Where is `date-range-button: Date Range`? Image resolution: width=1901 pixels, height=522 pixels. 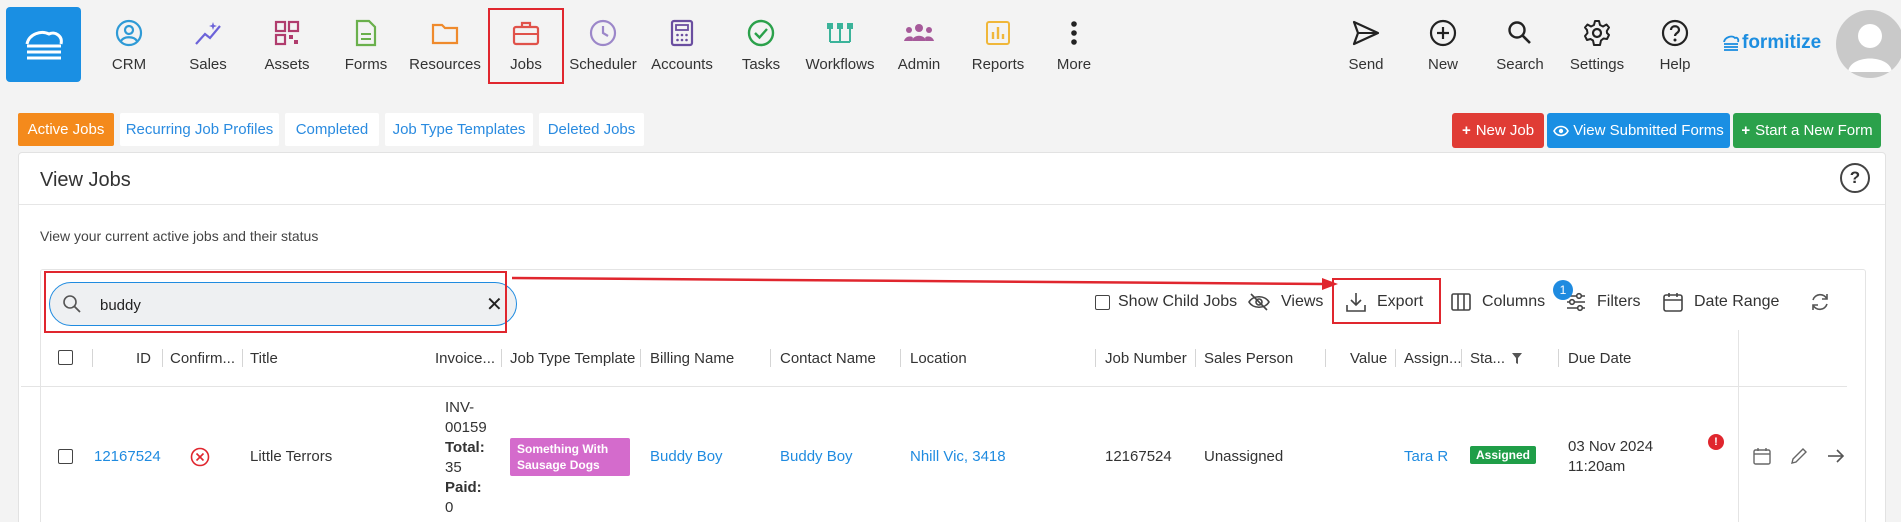
date-range-button: Date Range is located at coordinates (1720, 302).